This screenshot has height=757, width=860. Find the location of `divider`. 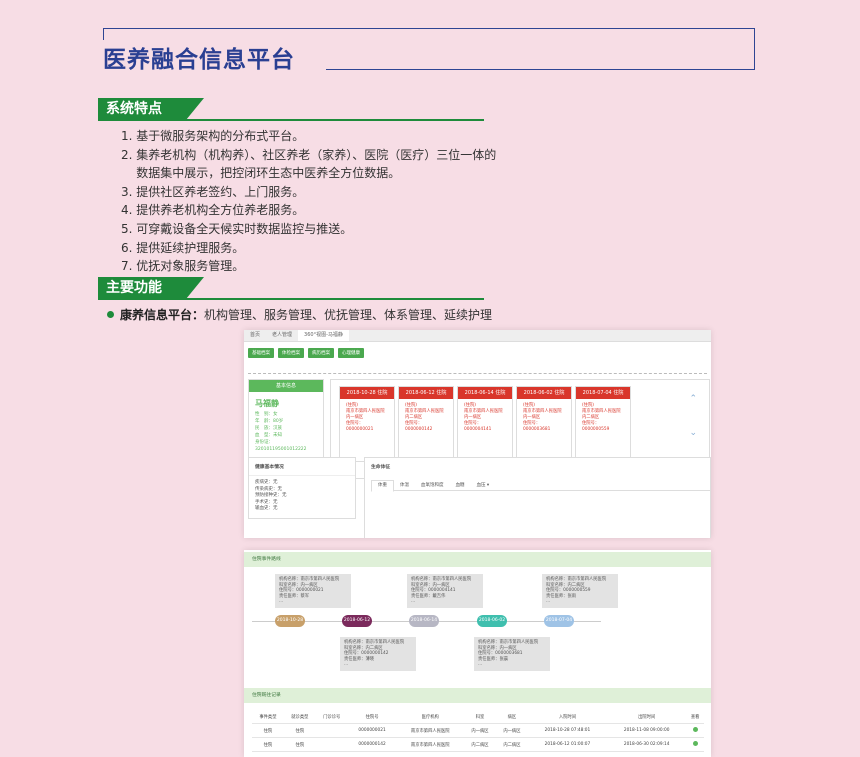

divider is located at coordinates (477, 373).